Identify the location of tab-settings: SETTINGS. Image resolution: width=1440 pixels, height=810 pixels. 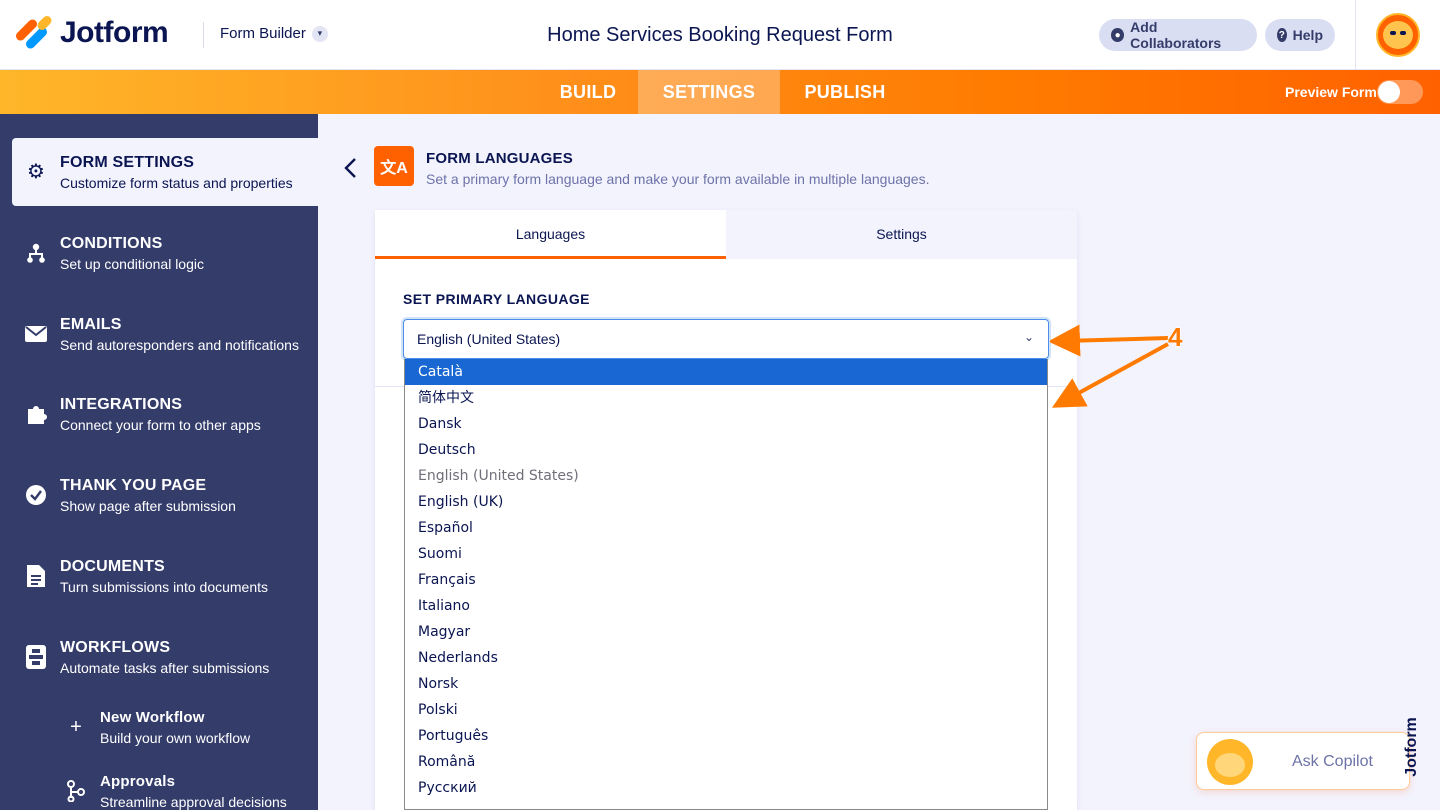
(709, 92).